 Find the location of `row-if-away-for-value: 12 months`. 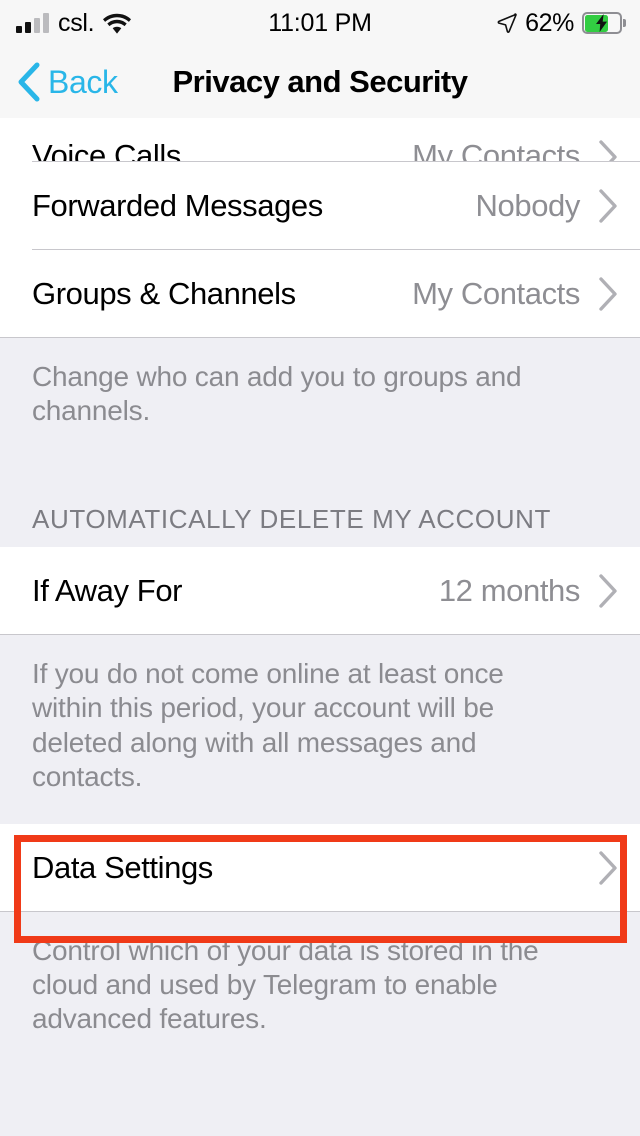

row-if-away-for-value: 12 months is located at coordinates (509, 591).